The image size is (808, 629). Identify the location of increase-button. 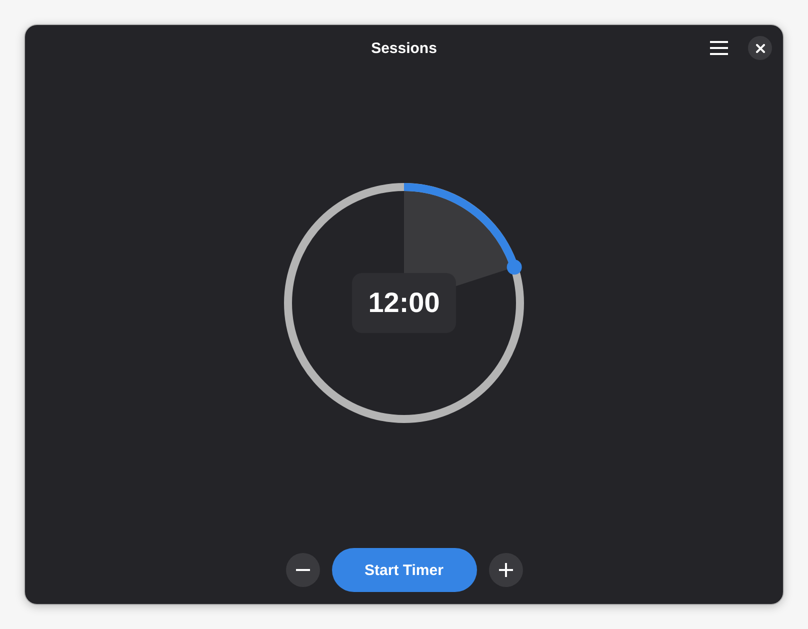
(505, 570).